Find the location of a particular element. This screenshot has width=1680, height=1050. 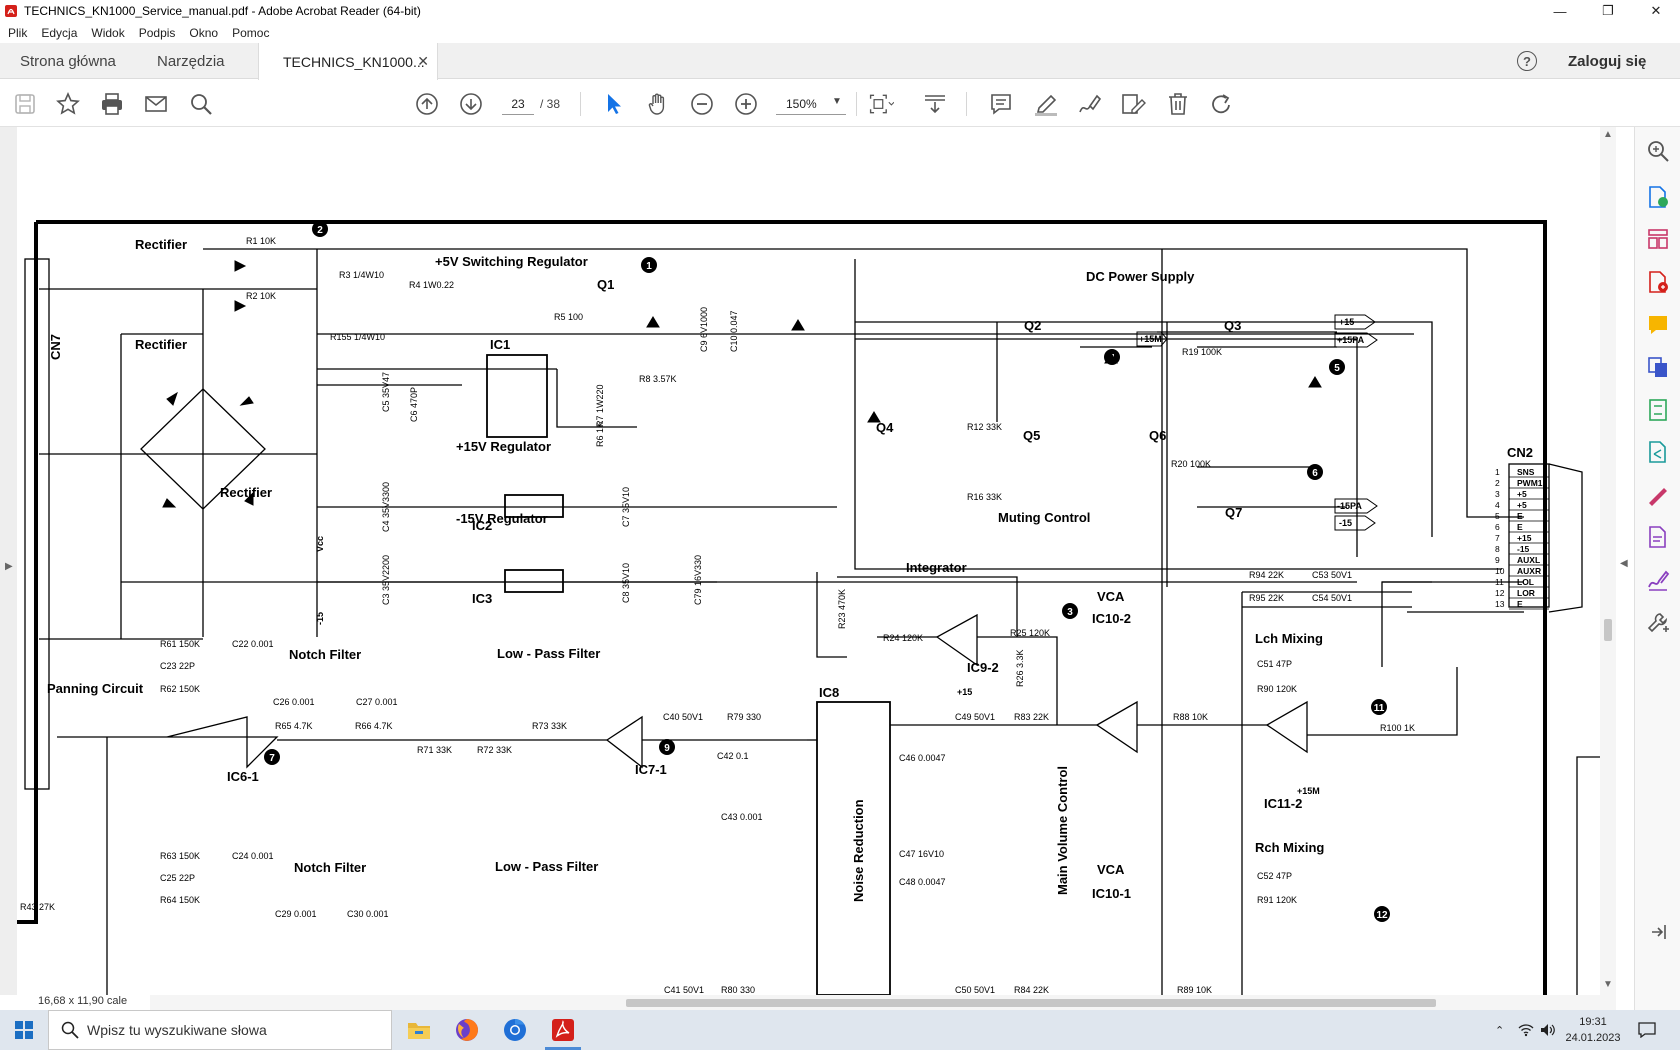

acrobat-icon is located at coordinates (11, 11).